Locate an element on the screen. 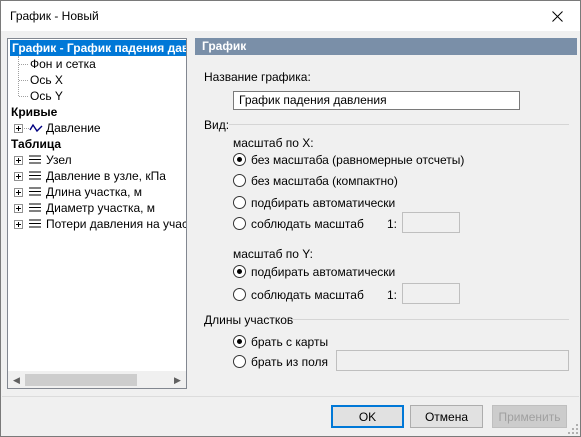 The height and width of the screenshot is (437, 581). close-button is located at coordinates (557, 16).